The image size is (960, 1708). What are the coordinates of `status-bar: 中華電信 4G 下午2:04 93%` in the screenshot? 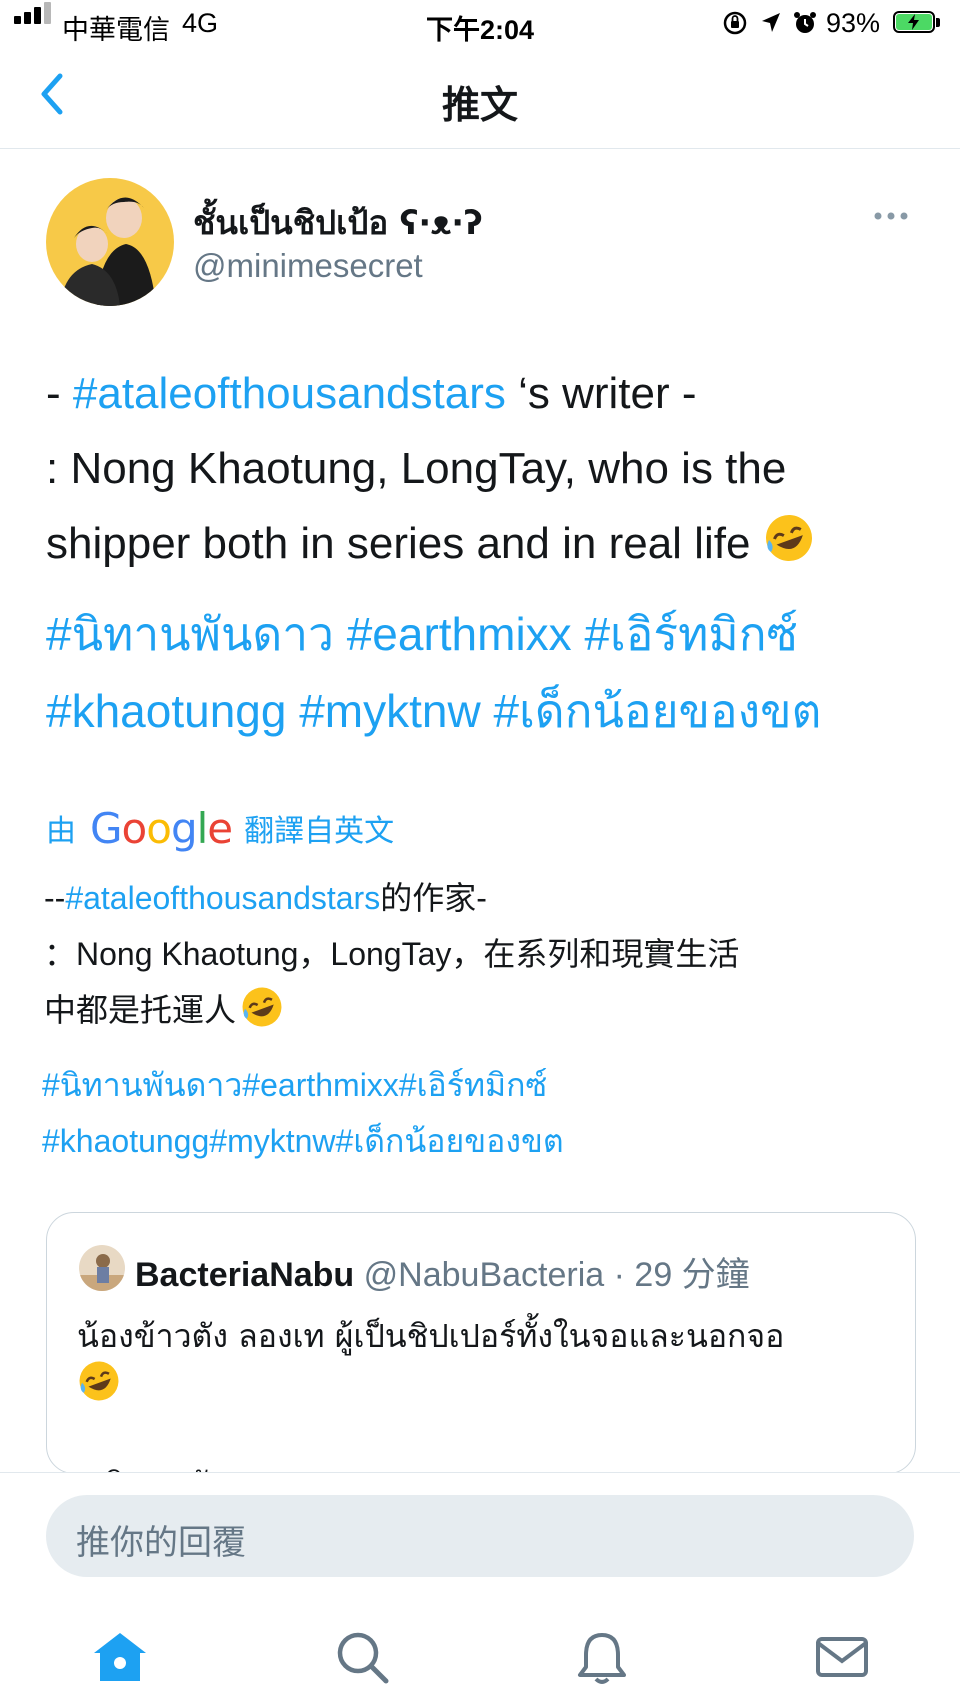 It's located at (480, 25).